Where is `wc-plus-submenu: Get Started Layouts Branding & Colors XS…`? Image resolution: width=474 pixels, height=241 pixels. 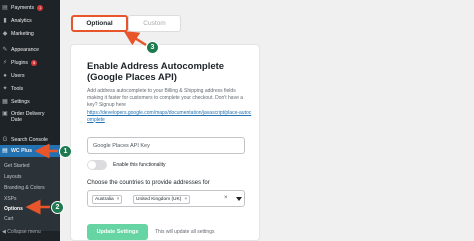 wc-plus-submenu: Get Started Layouts Branding & Colors XS… is located at coordinates (30, 194).